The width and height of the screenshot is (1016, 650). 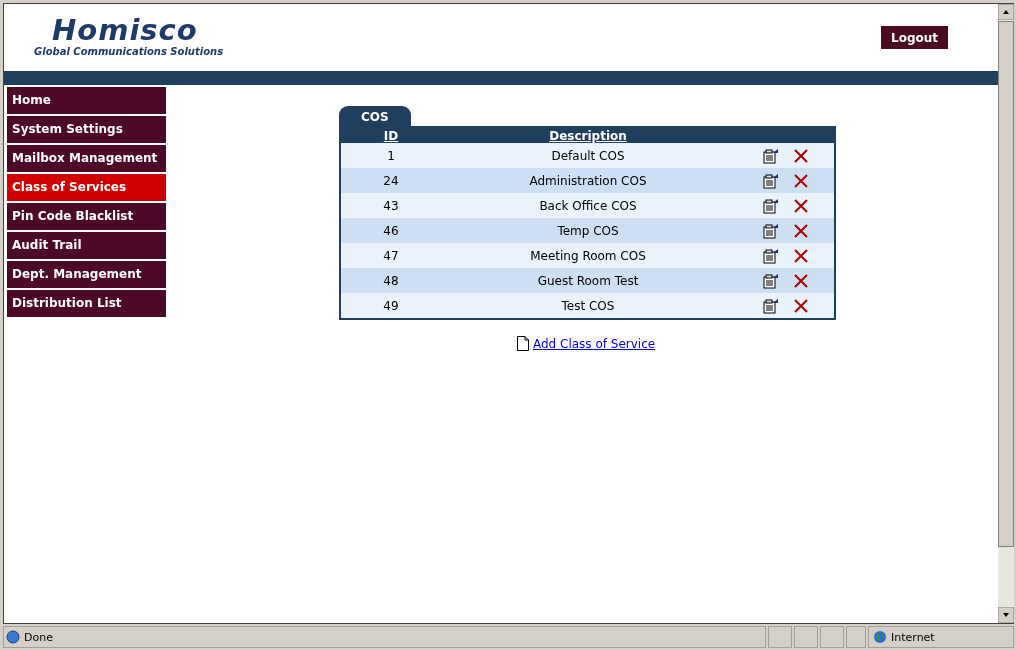 I want to click on status-text: Done, so click(x=38, y=637).